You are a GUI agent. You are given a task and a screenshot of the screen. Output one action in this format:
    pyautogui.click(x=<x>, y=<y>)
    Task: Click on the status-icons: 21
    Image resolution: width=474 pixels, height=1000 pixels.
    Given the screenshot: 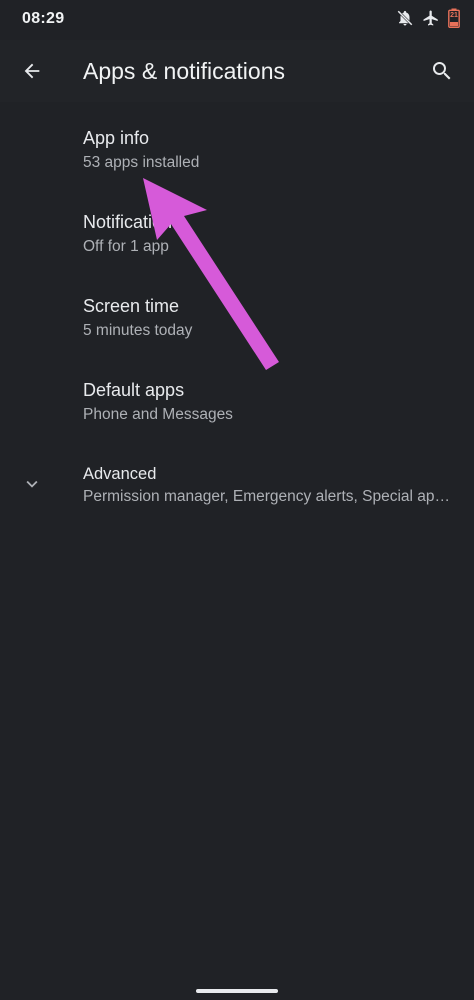 What is the action you would take?
    pyautogui.click(x=428, y=18)
    